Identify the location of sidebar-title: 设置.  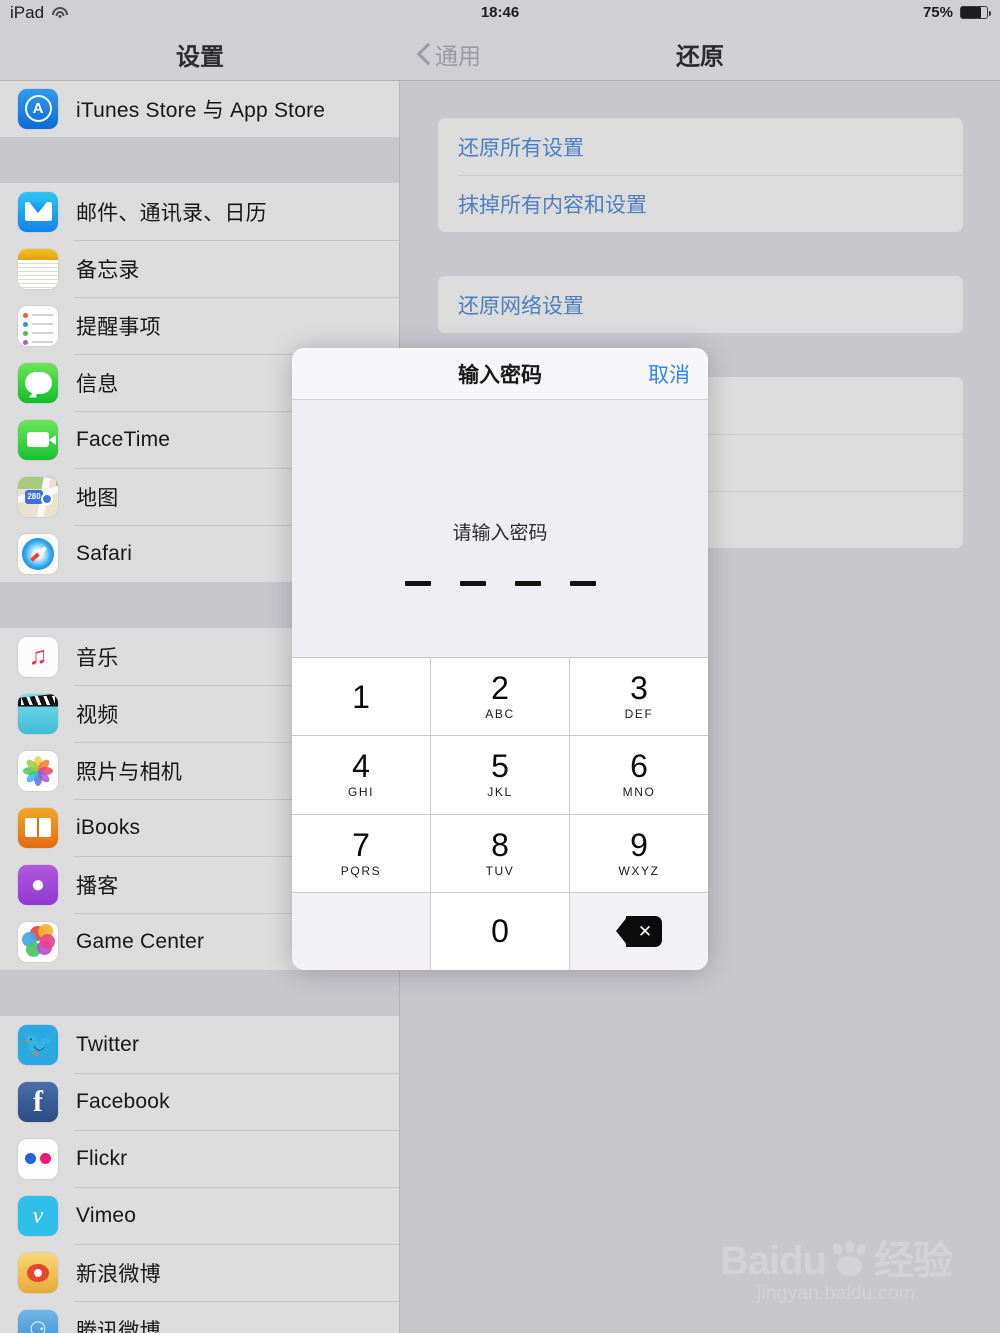
(200, 57).